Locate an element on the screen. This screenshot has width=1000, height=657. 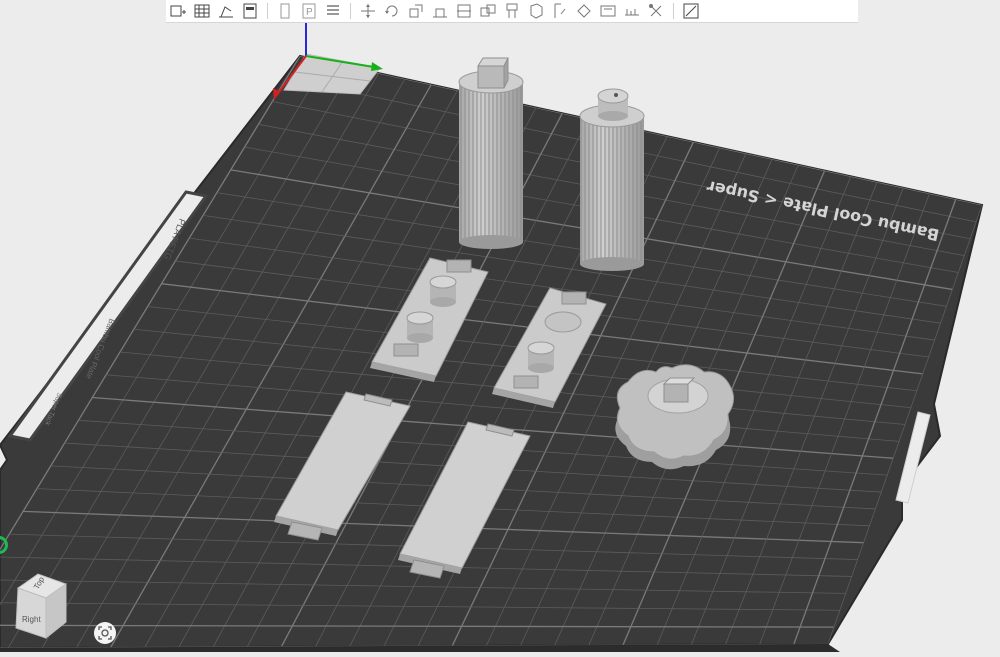
rotate-icon is located at coordinates (391, 11).